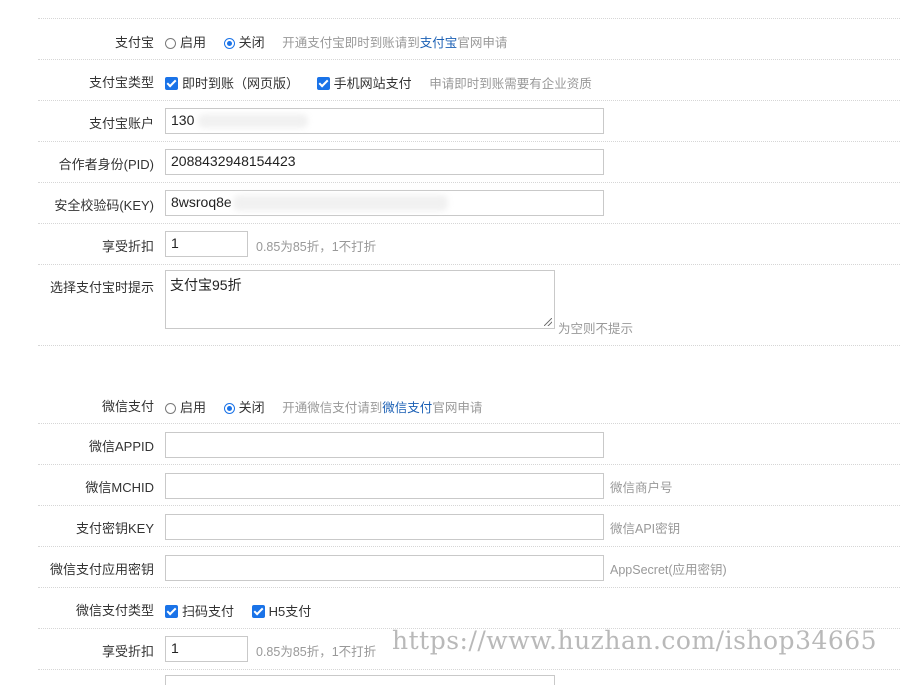 The width and height of the screenshot is (900, 685). Describe the element at coordinates (384, 527) in the screenshot. I see `wechat-key-input` at that location.